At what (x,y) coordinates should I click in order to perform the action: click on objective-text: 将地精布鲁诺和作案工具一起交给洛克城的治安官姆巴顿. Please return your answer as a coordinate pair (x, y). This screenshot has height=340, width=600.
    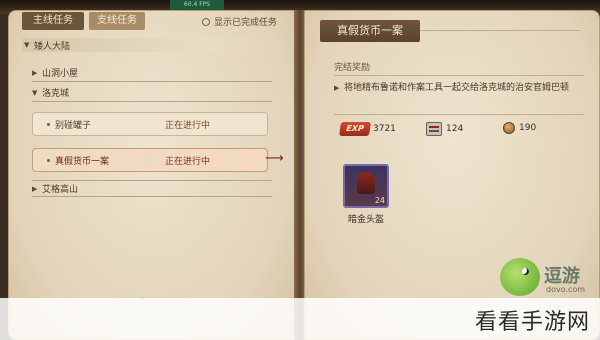
    Looking at the image, I should click on (457, 88).